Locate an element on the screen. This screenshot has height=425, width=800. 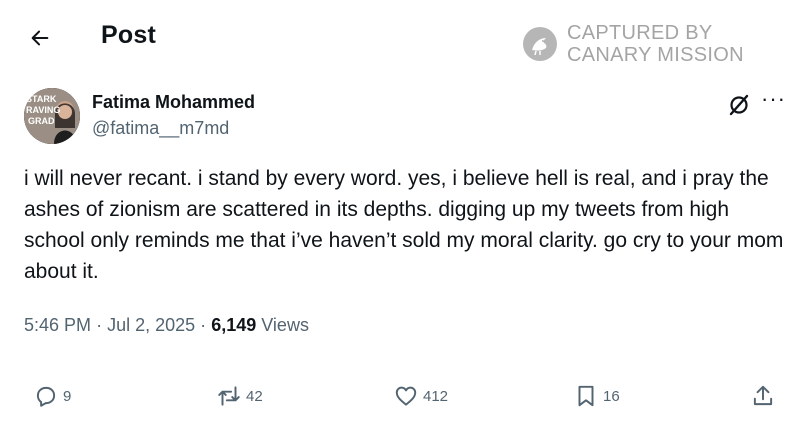
grok-button is located at coordinates (739, 105).